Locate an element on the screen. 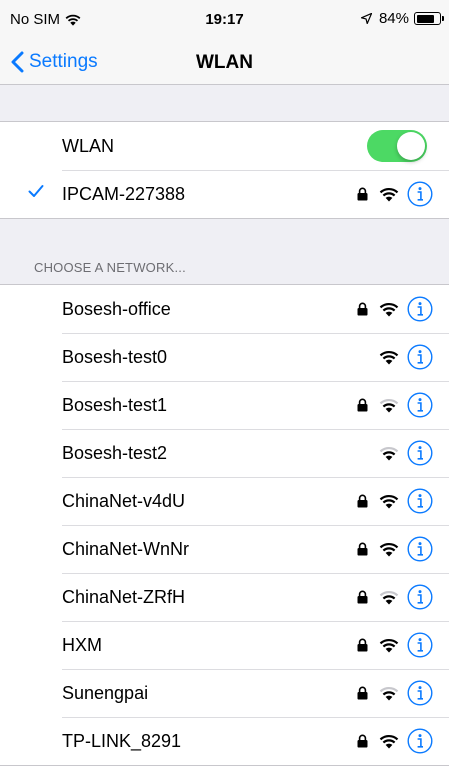 This screenshot has width=449, height=766. network-row: Sunengpai is located at coordinates (224, 693).